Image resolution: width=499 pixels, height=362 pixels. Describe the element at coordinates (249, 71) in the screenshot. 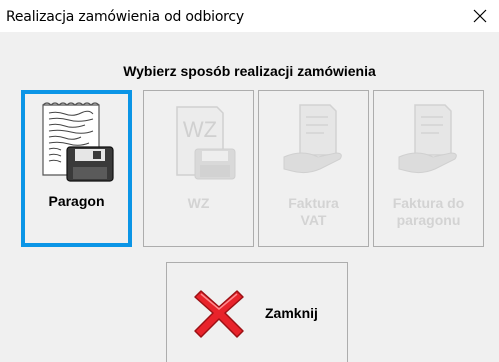

I see `dialog-heading: Wybierz sposób realizacji zamówienia` at that location.